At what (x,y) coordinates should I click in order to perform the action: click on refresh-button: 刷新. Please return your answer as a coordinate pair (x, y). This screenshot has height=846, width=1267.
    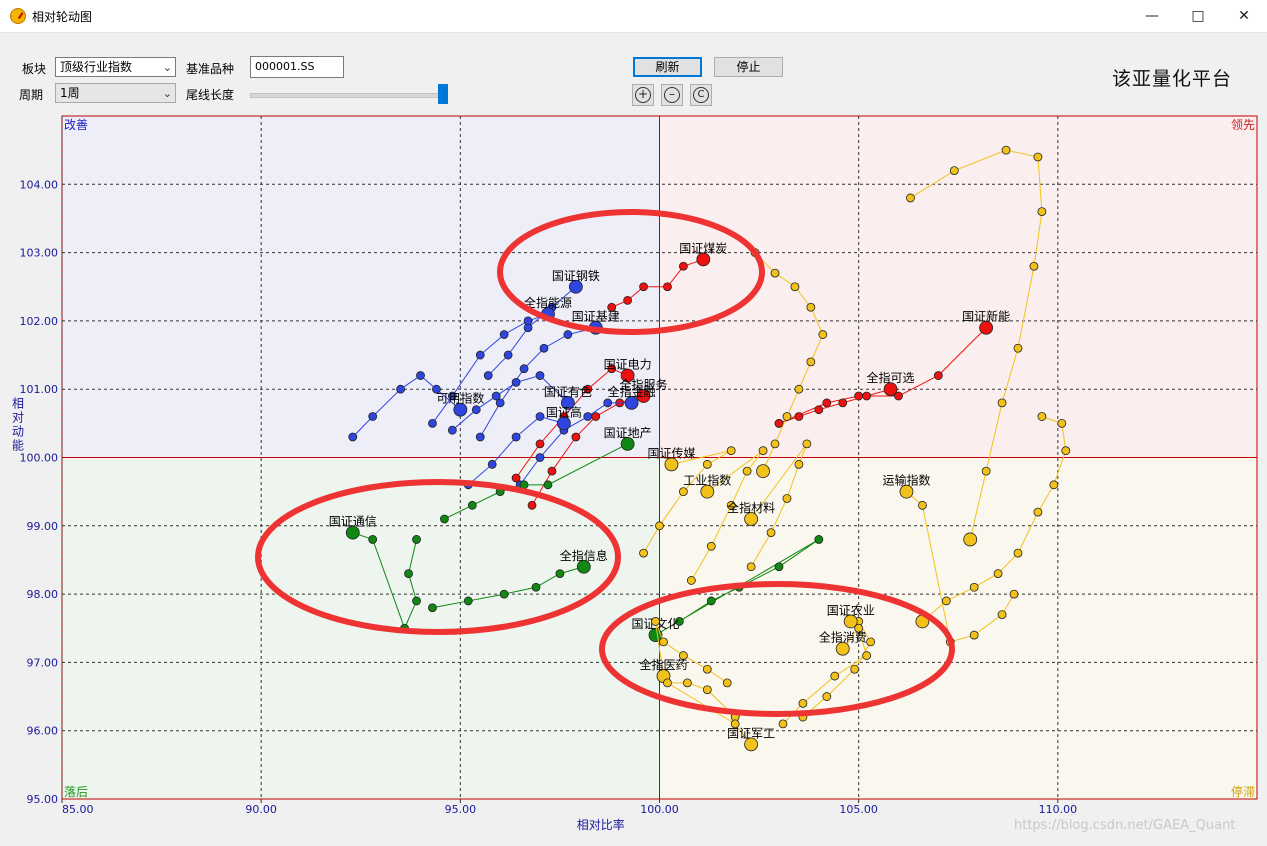
    Looking at the image, I should click on (667, 67).